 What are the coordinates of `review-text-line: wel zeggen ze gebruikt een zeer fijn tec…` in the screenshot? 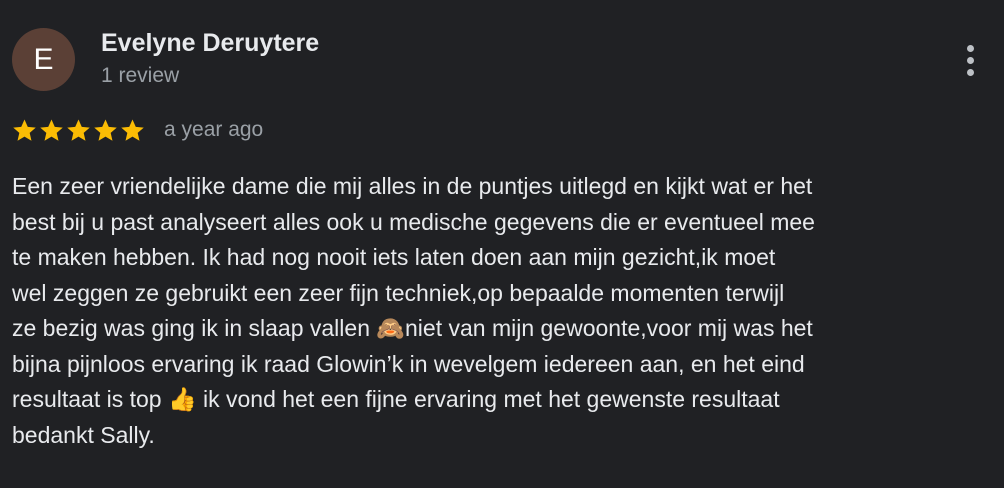 It's located at (398, 292).